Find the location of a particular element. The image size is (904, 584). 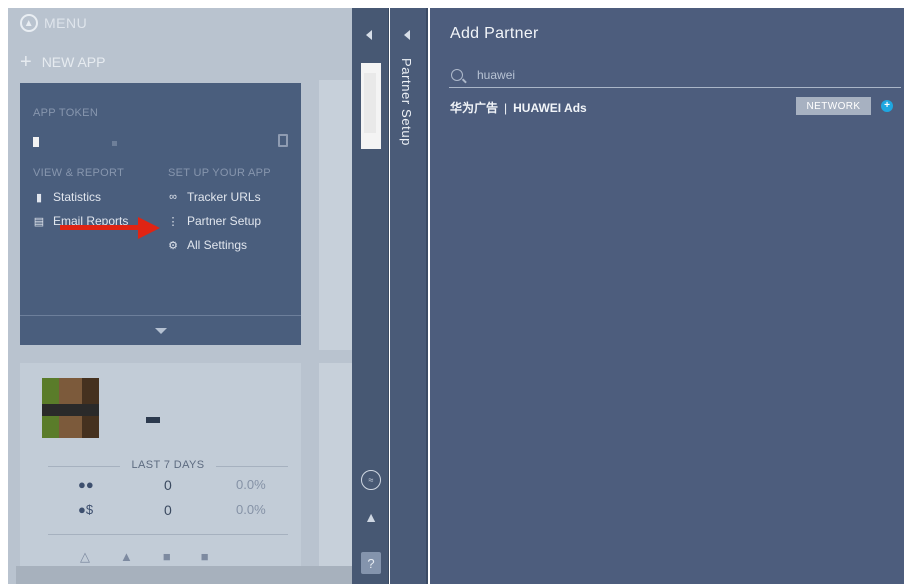

new-app-button: + NEW APP is located at coordinates (63, 62).